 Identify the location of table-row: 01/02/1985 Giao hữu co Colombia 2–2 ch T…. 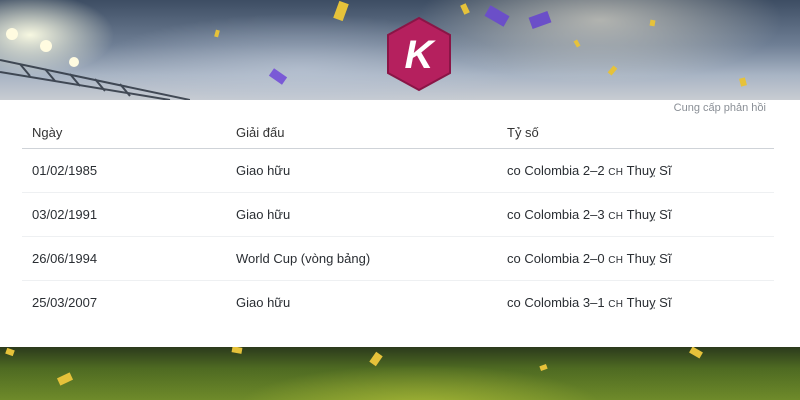
(398, 170).